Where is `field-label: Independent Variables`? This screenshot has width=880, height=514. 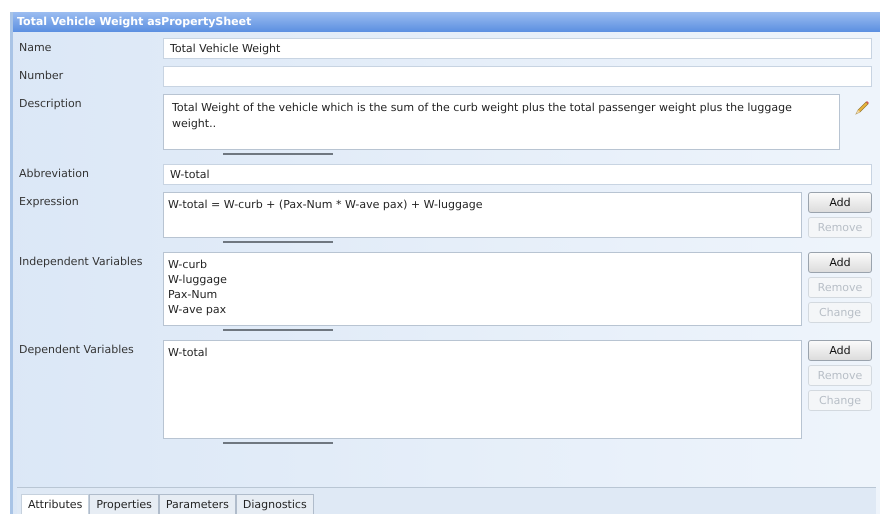
field-label: Independent Variables is located at coordinates (81, 262).